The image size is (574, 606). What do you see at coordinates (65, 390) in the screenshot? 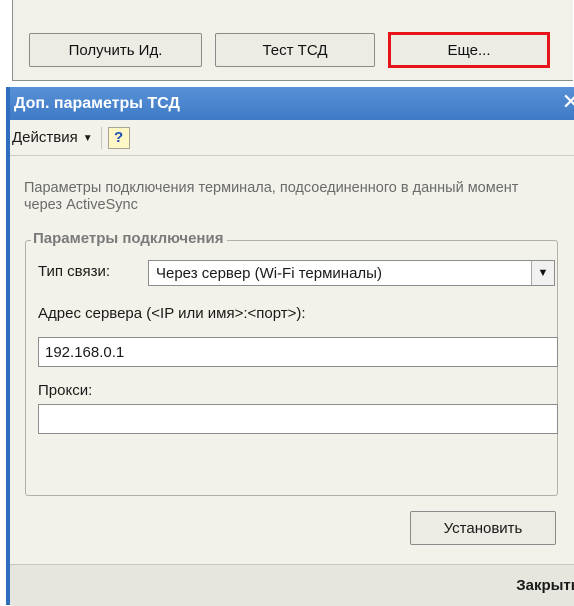
I see `proxy-label: Прокси:` at bounding box center [65, 390].